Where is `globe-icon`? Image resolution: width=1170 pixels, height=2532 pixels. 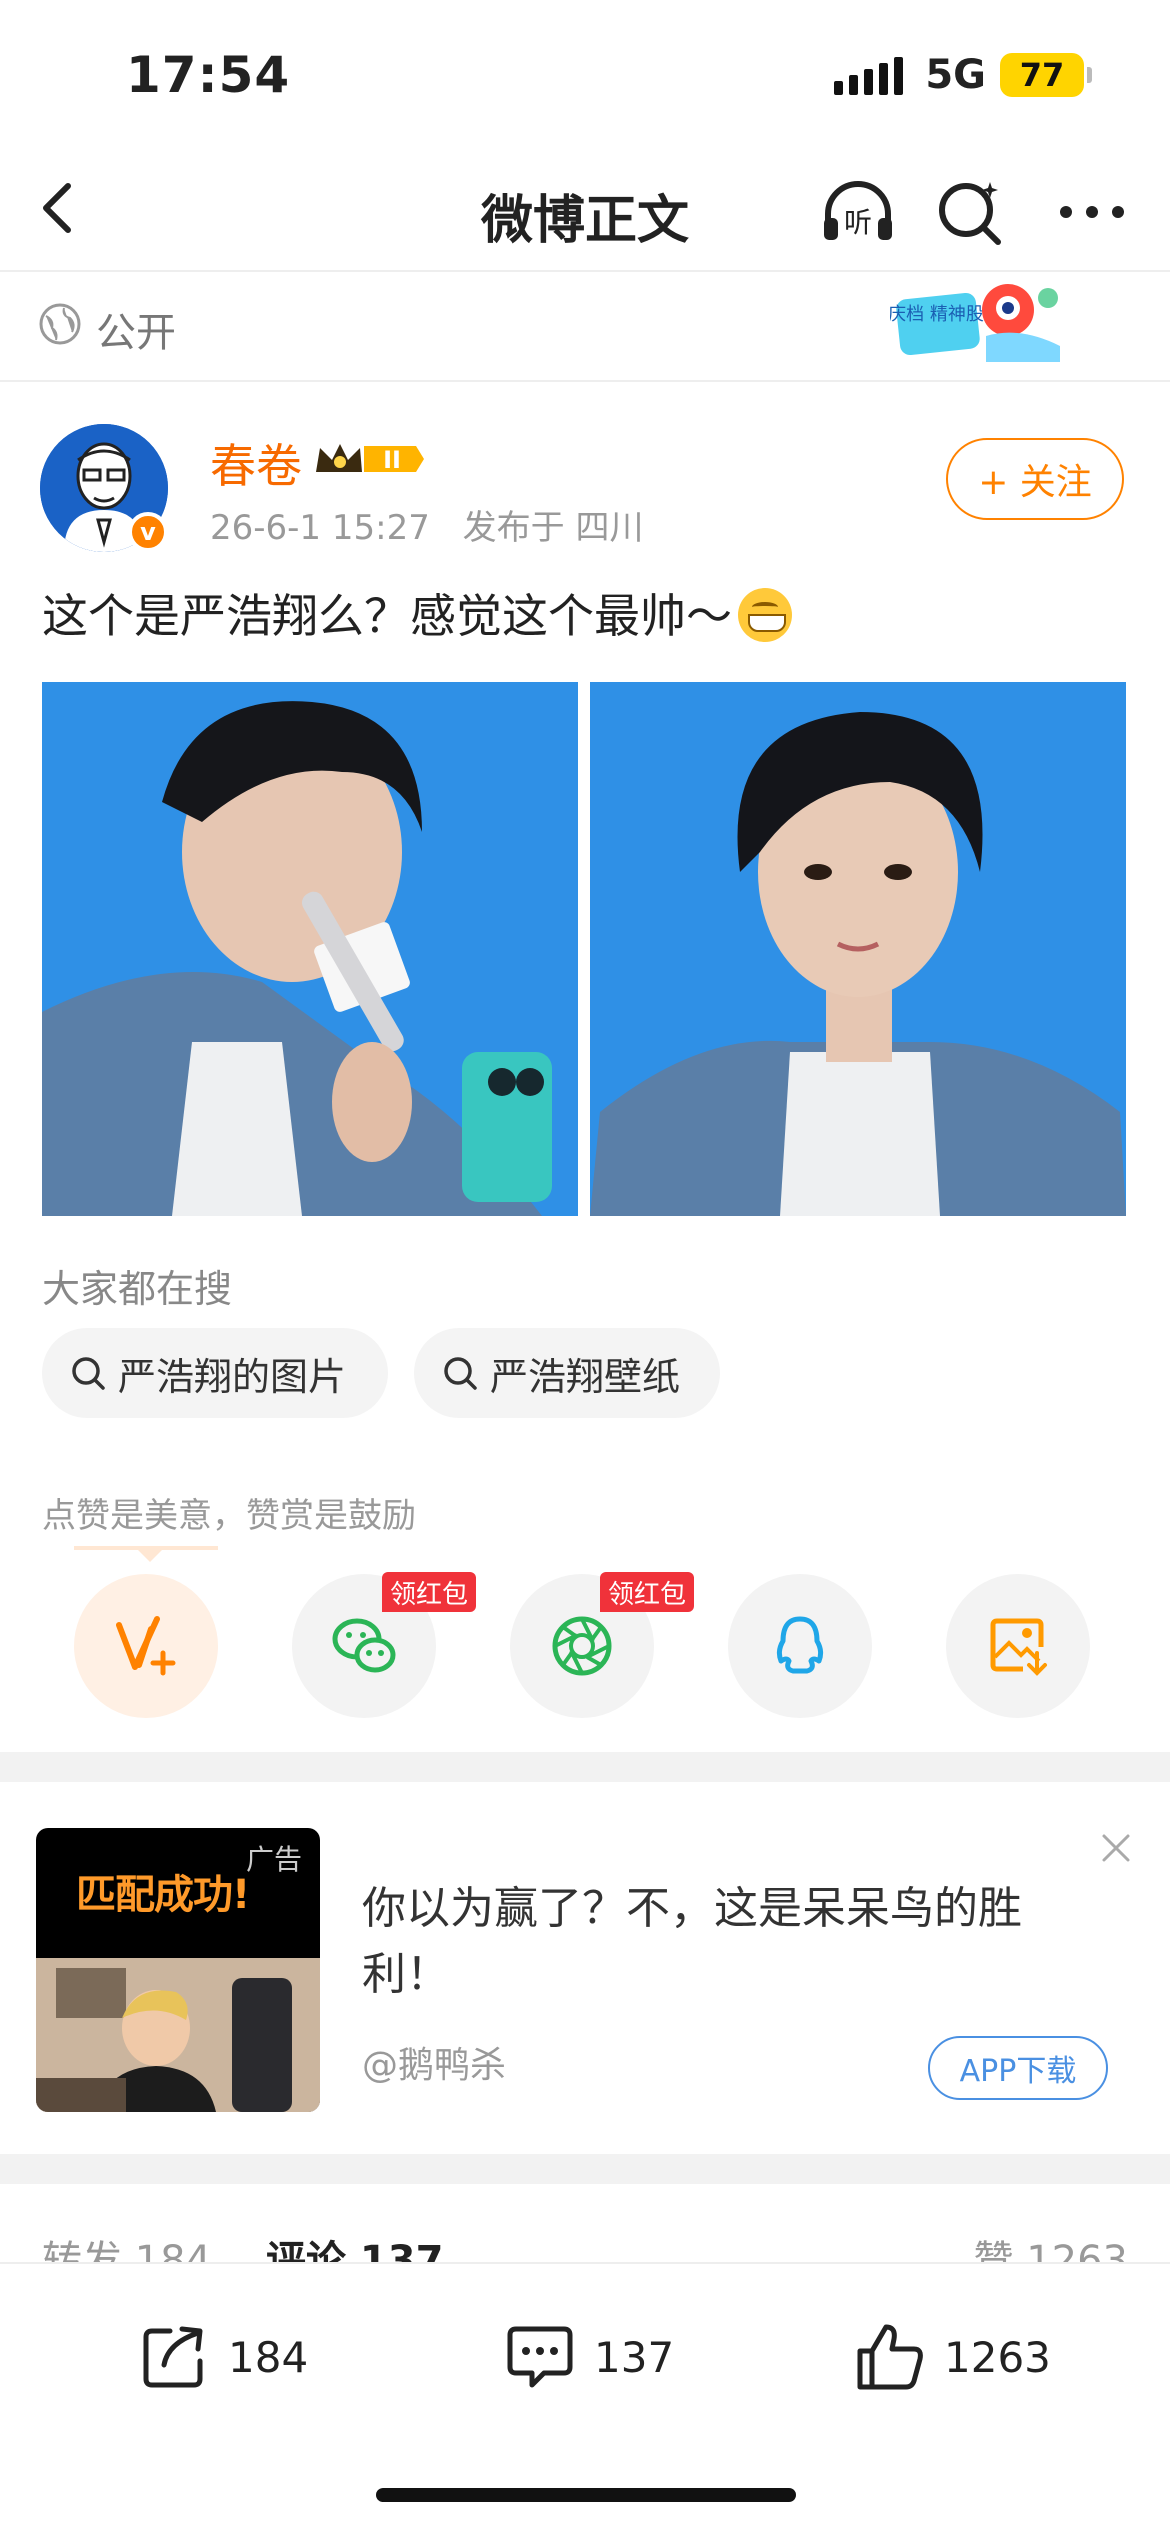
globe-icon is located at coordinates (60, 324).